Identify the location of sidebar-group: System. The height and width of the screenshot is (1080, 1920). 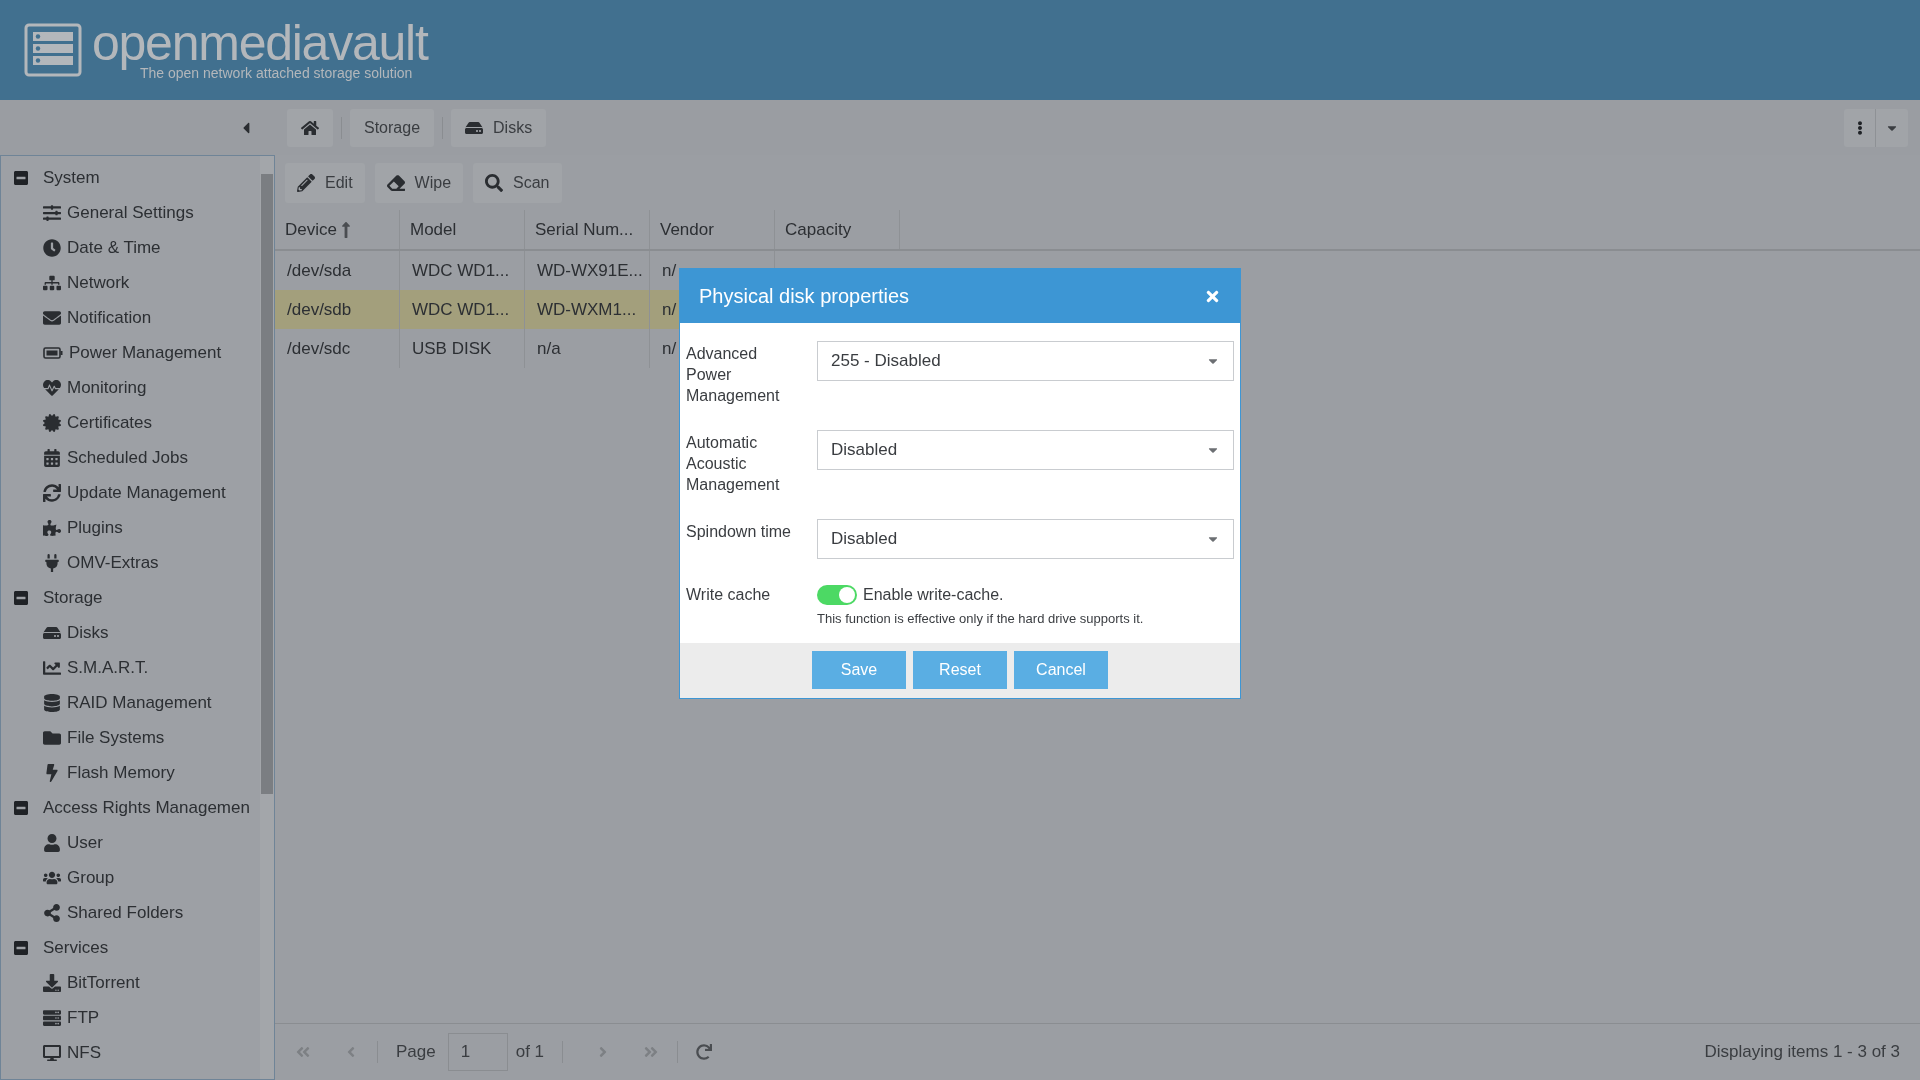
(130, 177).